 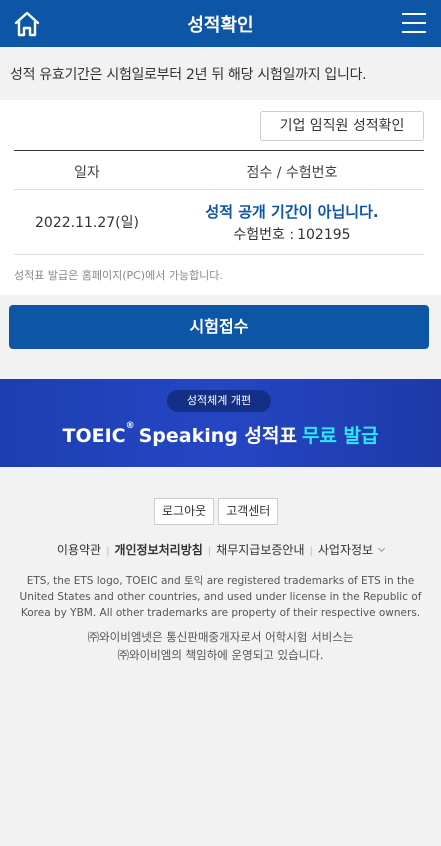 I want to click on registration-number: 수험번호 :102195, so click(x=292, y=234).